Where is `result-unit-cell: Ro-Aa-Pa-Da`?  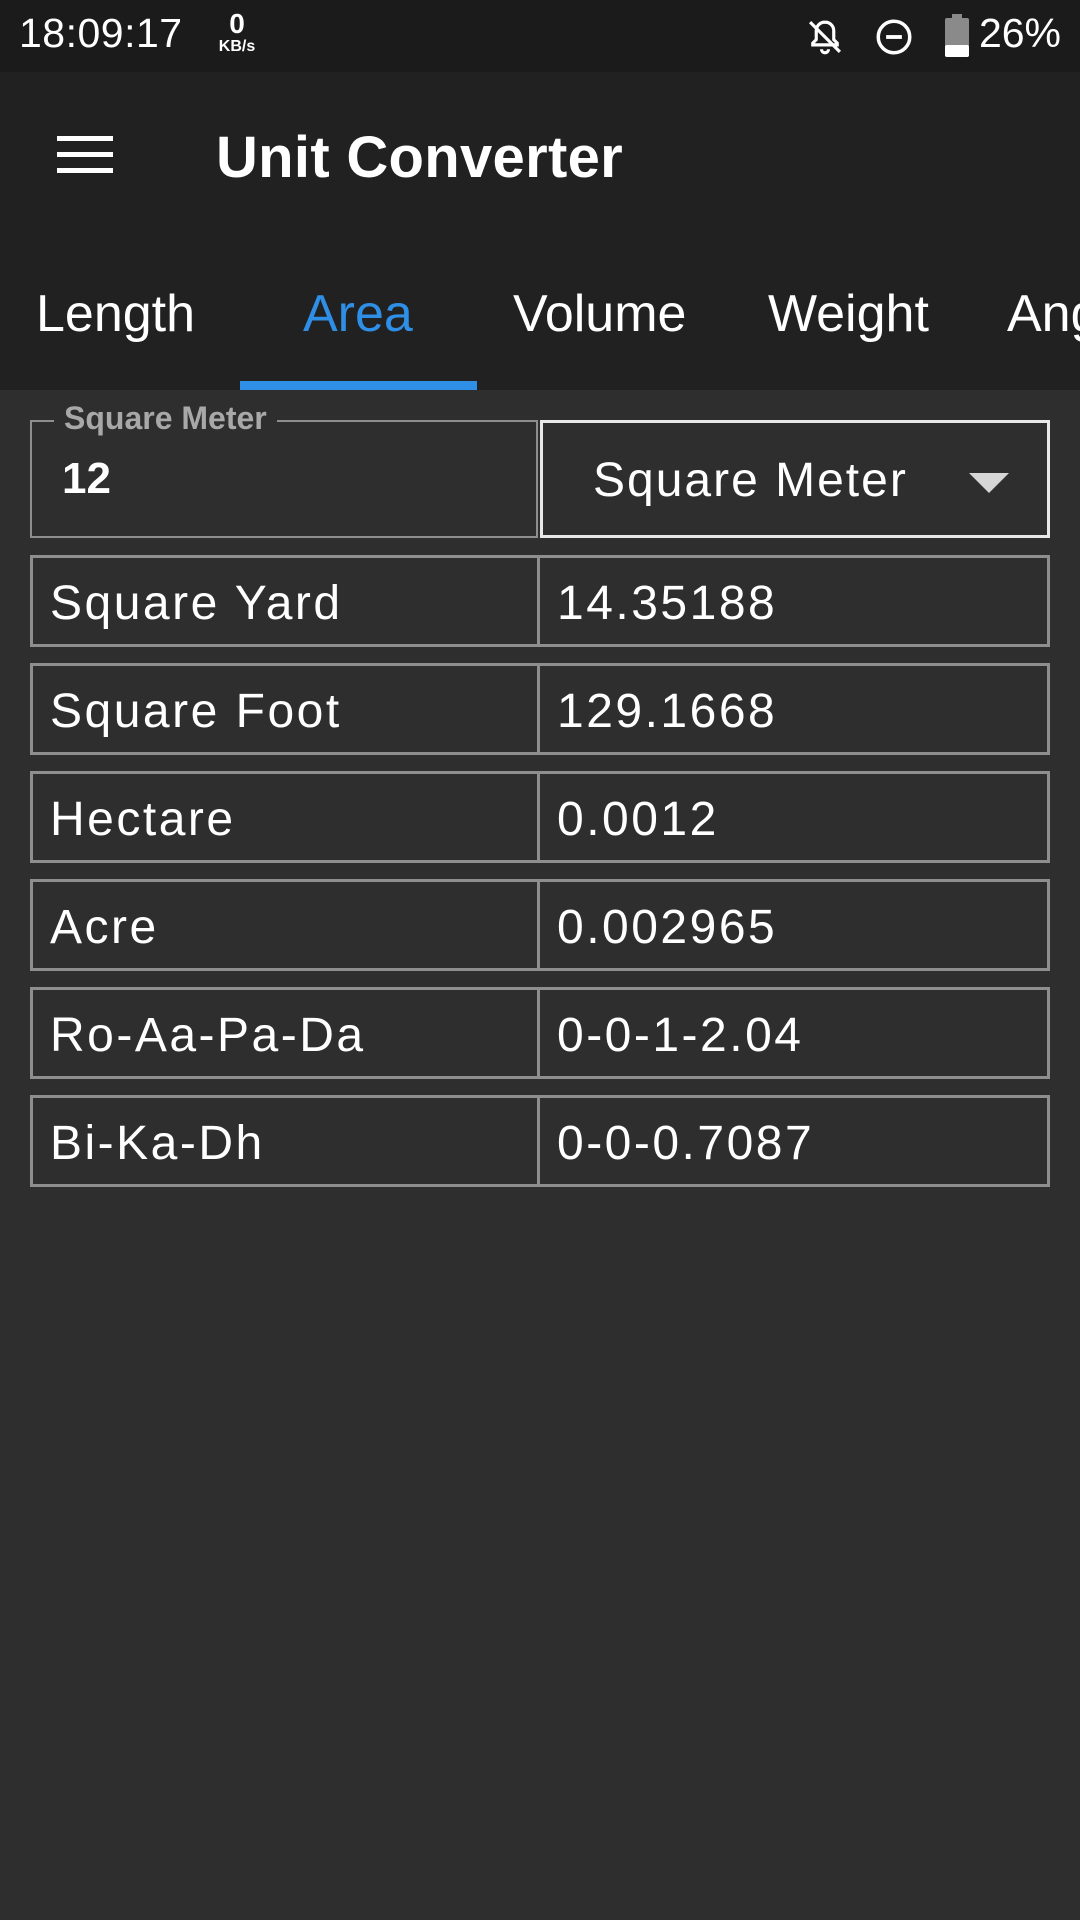 result-unit-cell: Ro-Aa-Pa-Da is located at coordinates (286, 1033).